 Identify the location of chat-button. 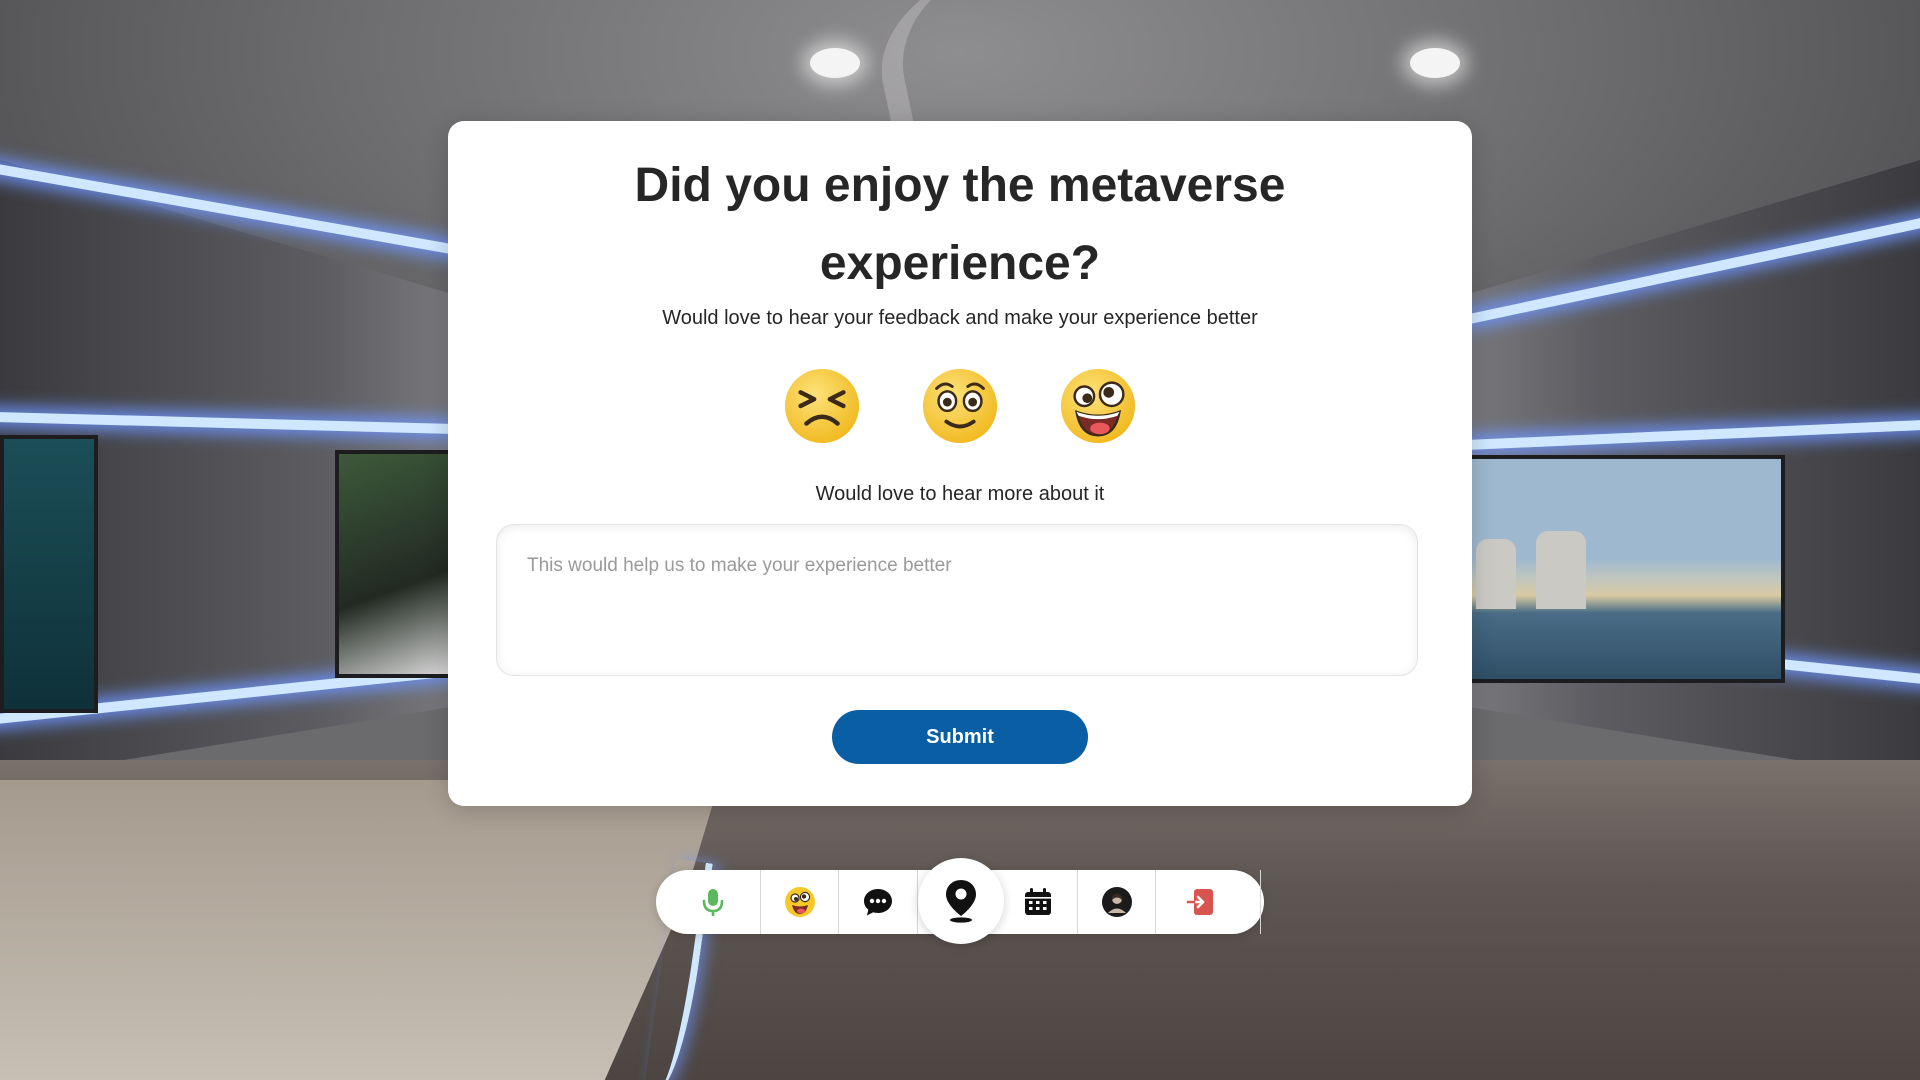
(878, 902).